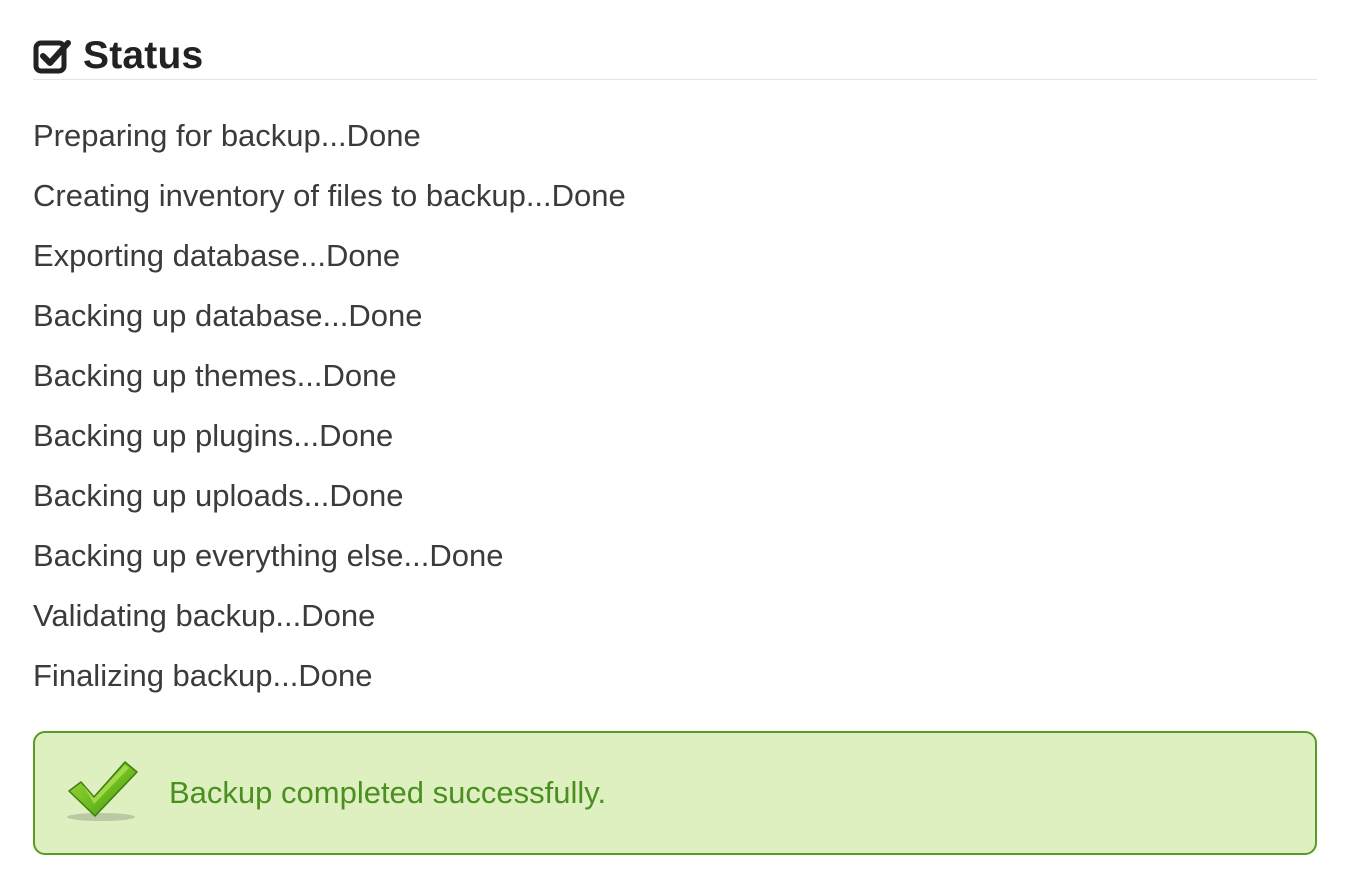 The height and width of the screenshot is (892, 1350). What do you see at coordinates (143, 55) in the screenshot?
I see `status-title: Status` at bounding box center [143, 55].